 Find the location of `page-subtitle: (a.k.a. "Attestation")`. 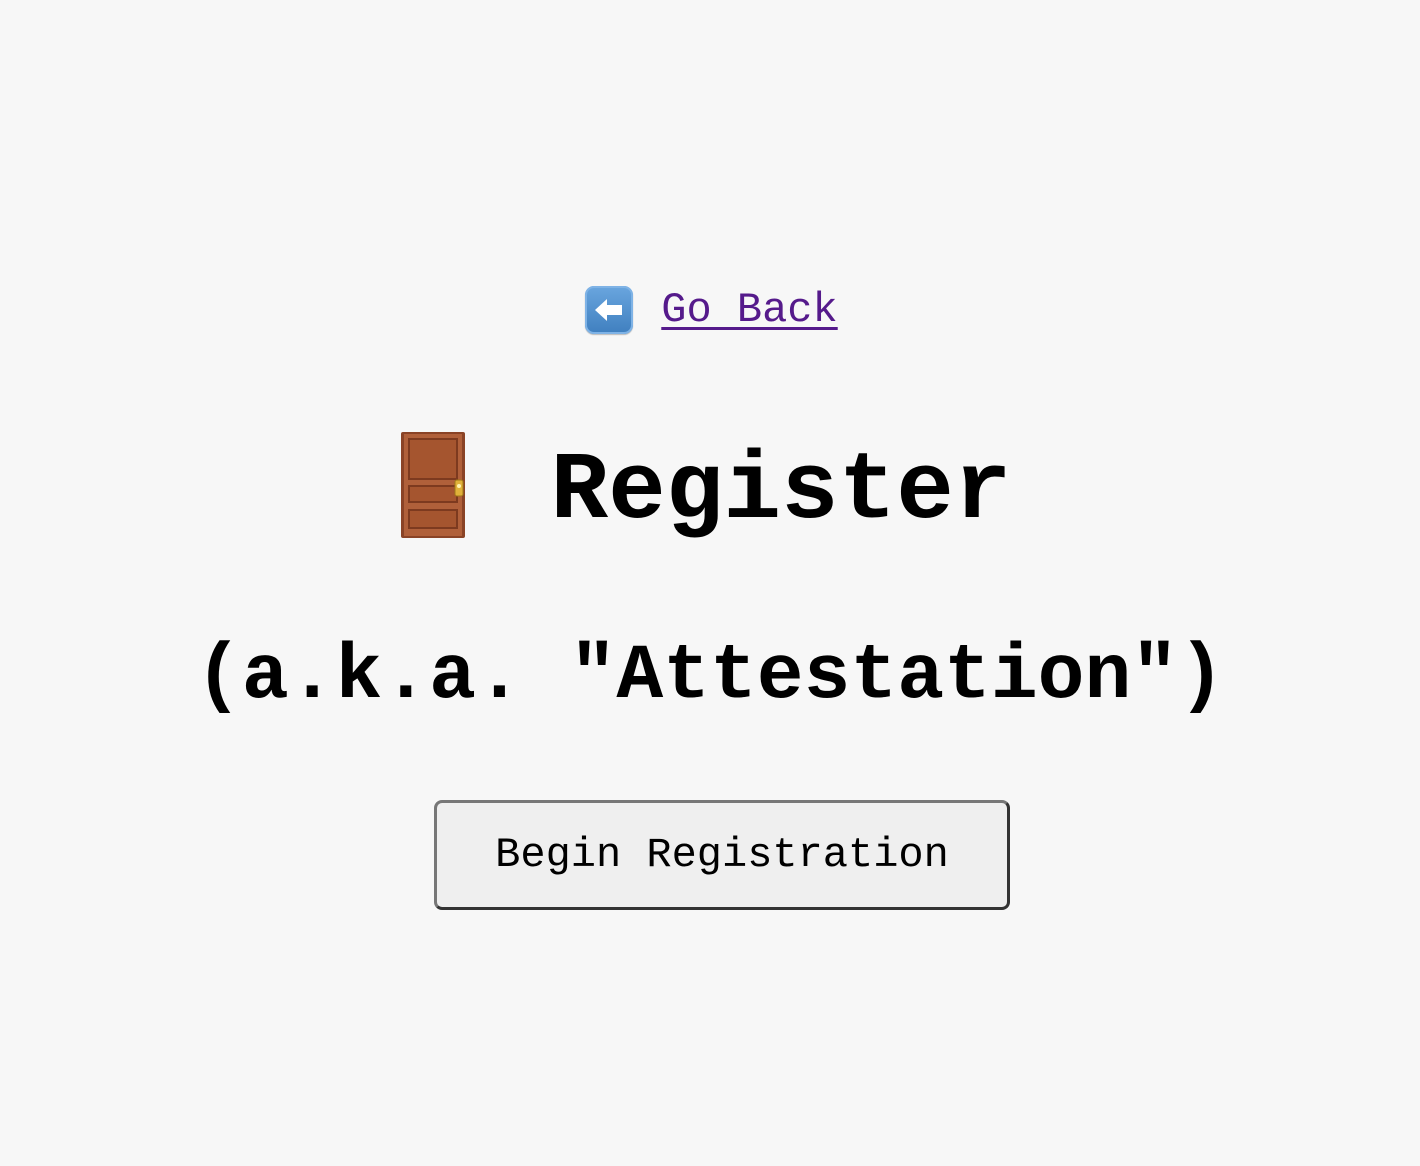

page-subtitle: (a.k.a. "Attestation") is located at coordinates (710, 677).